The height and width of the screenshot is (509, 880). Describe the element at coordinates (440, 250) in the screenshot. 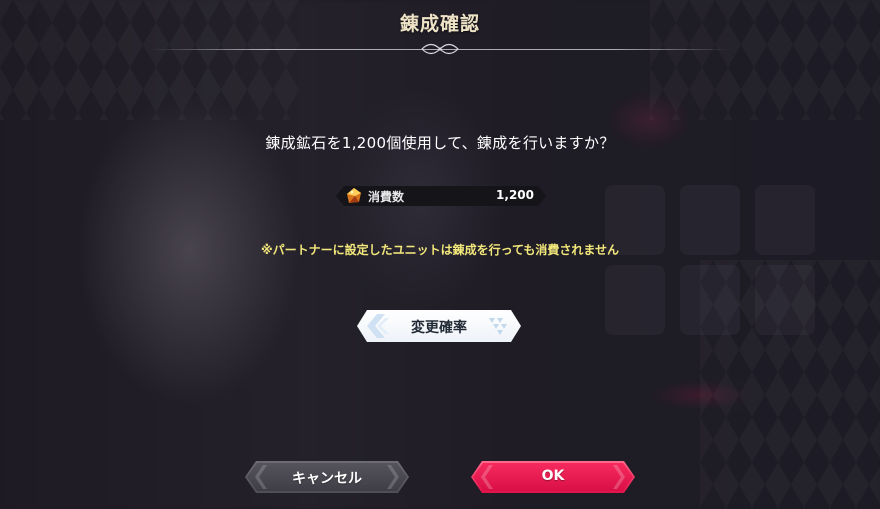

I see `partner-notice: ※パートナーに設定したユニットは錬成を行っても消費されません` at that location.